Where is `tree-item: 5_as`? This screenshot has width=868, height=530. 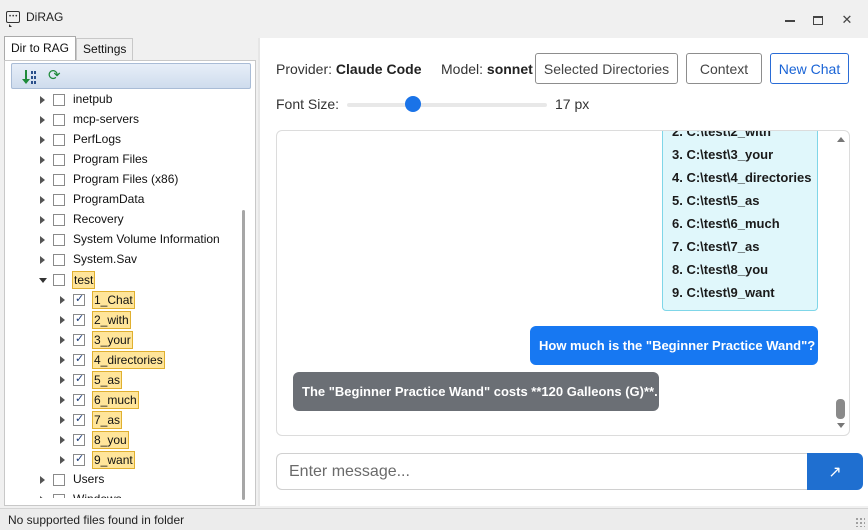
tree-item: 5_as is located at coordinates (124, 380).